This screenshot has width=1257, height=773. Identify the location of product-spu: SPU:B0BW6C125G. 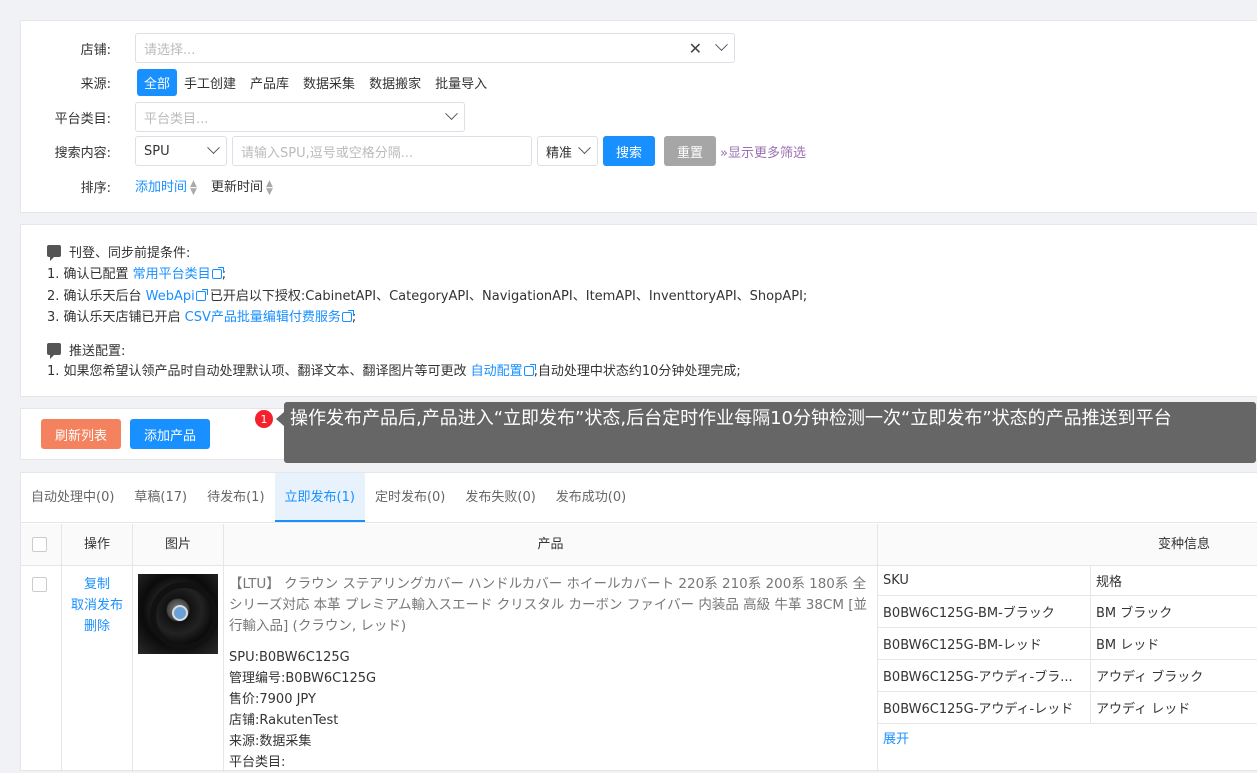
(289, 657).